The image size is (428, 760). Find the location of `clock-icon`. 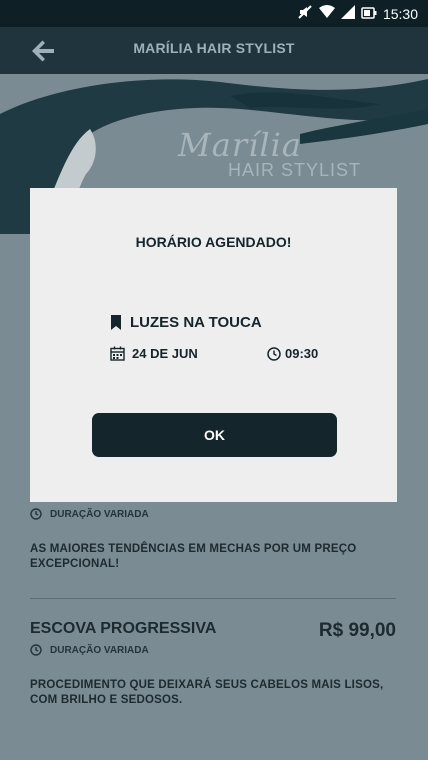

clock-icon is located at coordinates (274, 353).